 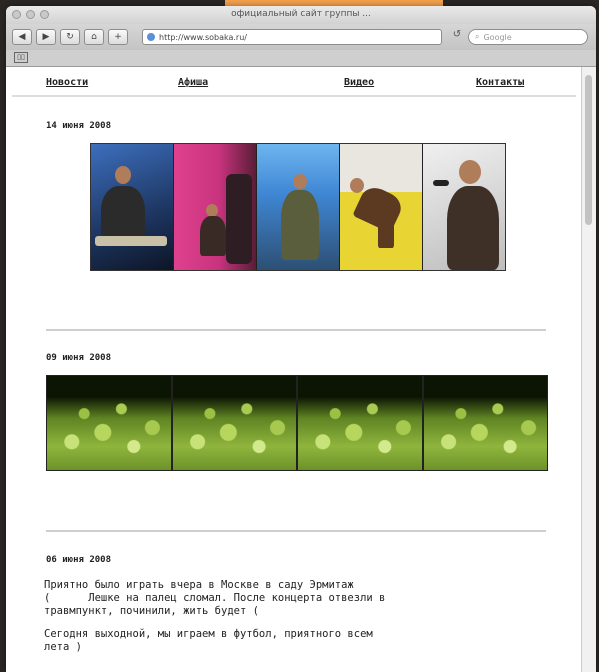 I want to click on post-text-line: лета ), so click(x=63, y=647).